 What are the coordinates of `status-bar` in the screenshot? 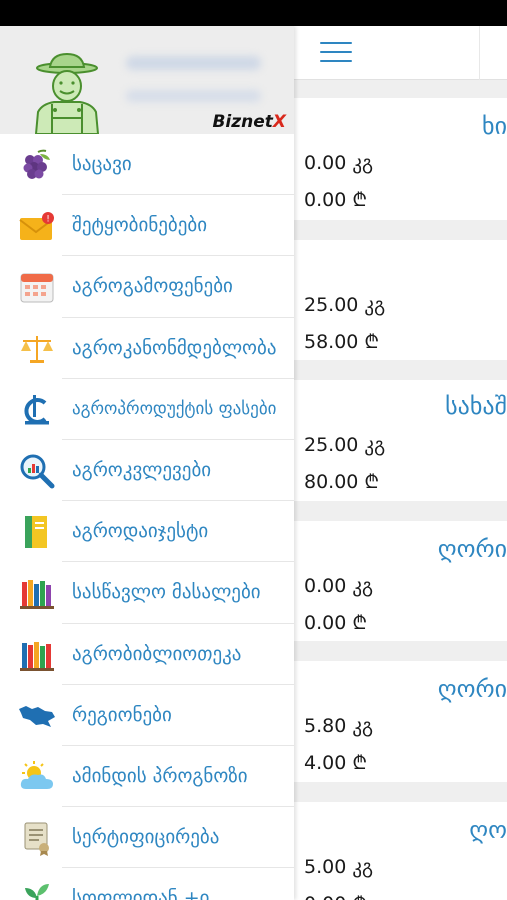 It's located at (253, 13).